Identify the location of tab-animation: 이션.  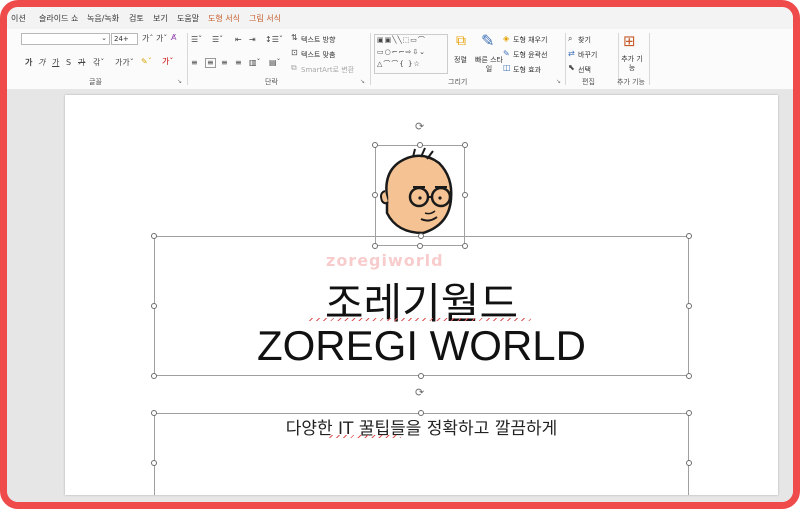
(18, 18).